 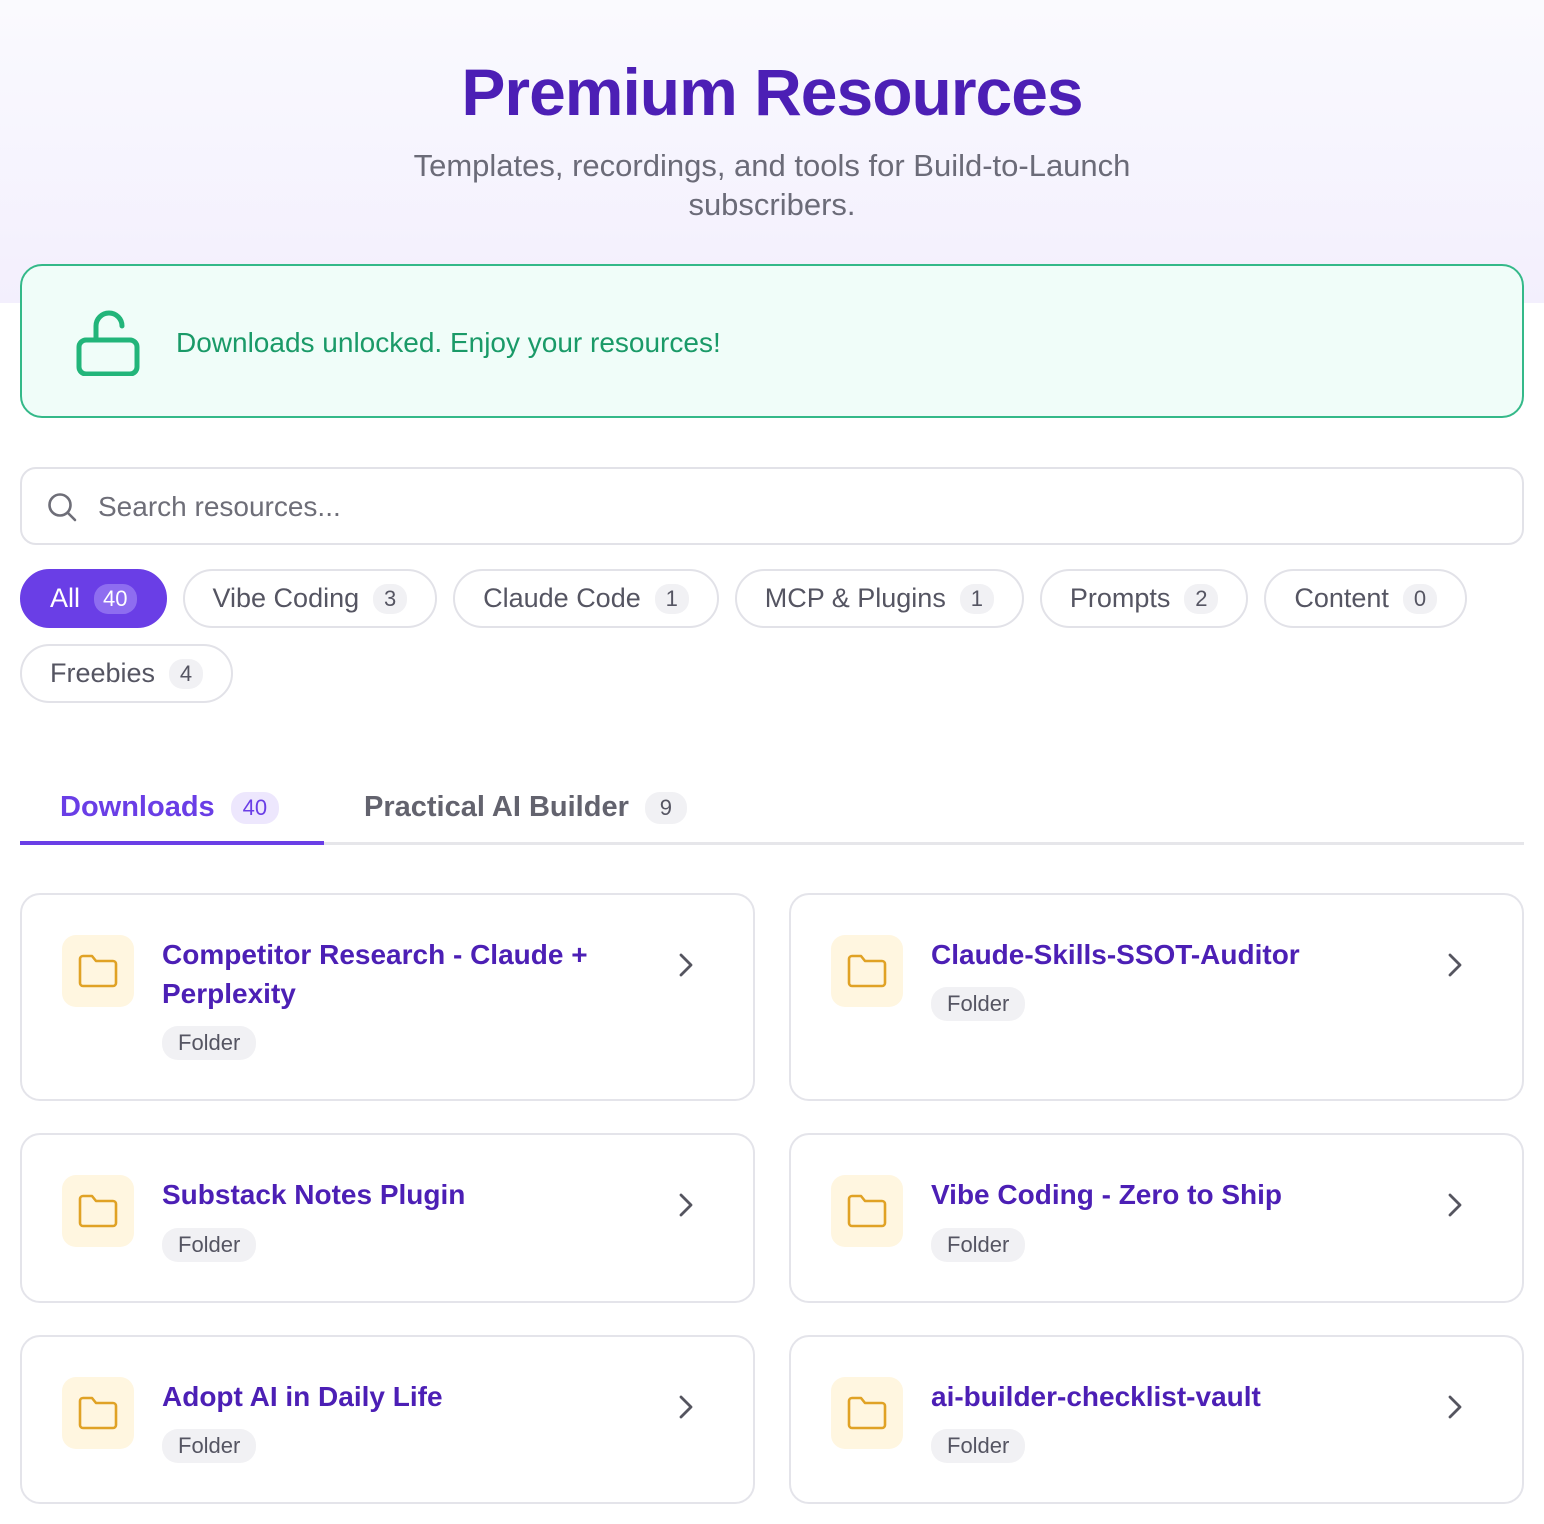 I want to click on tab-label: Practical AI Builder, so click(x=496, y=807).